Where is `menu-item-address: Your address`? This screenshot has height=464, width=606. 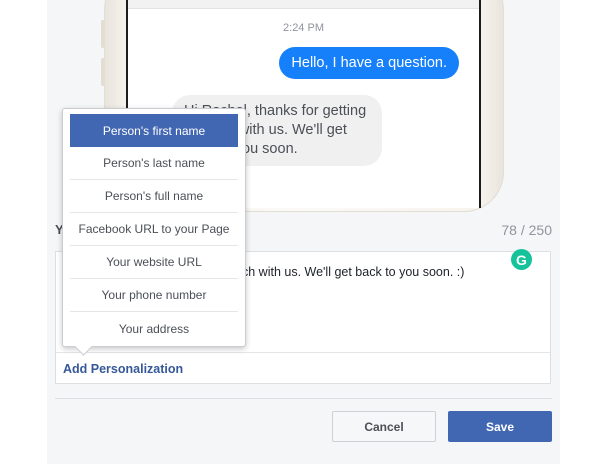
menu-item-address: Your address is located at coordinates (154, 328).